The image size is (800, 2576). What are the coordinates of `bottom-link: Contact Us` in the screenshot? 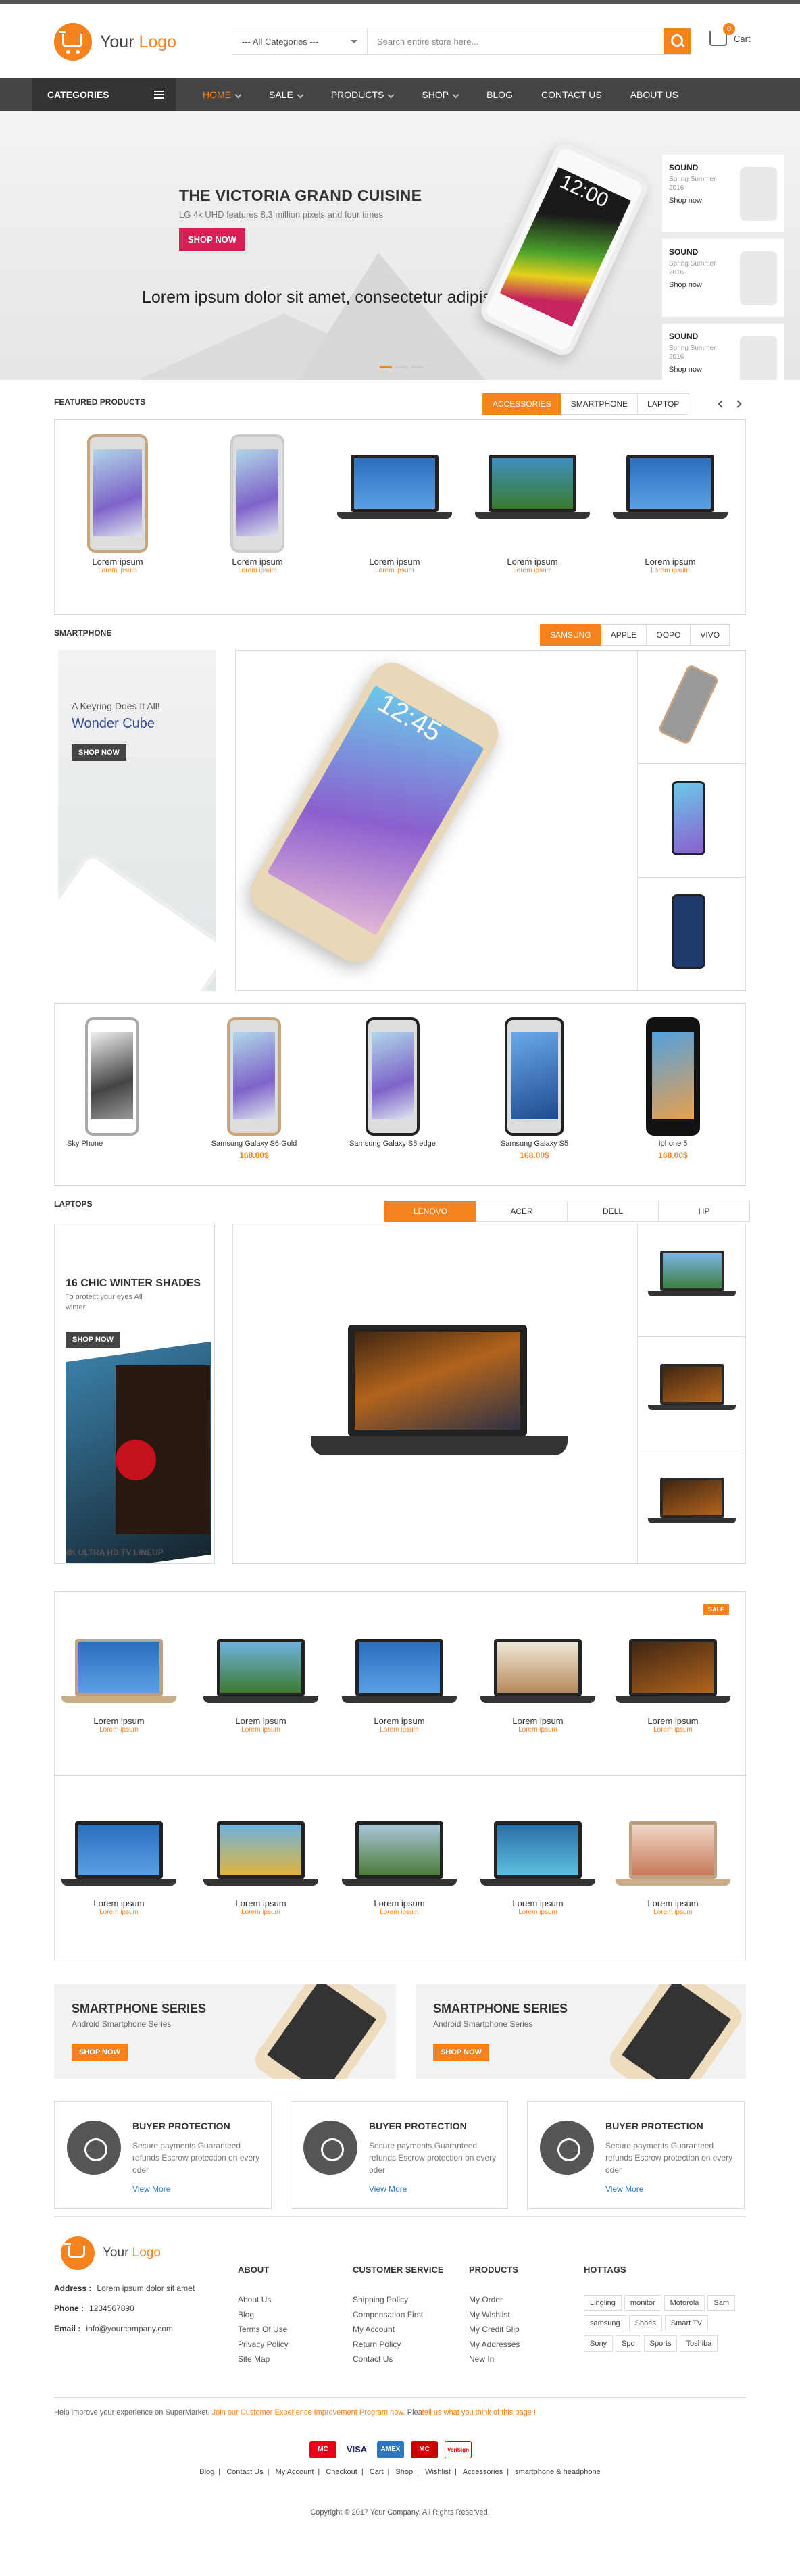 It's located at (244, 2472).